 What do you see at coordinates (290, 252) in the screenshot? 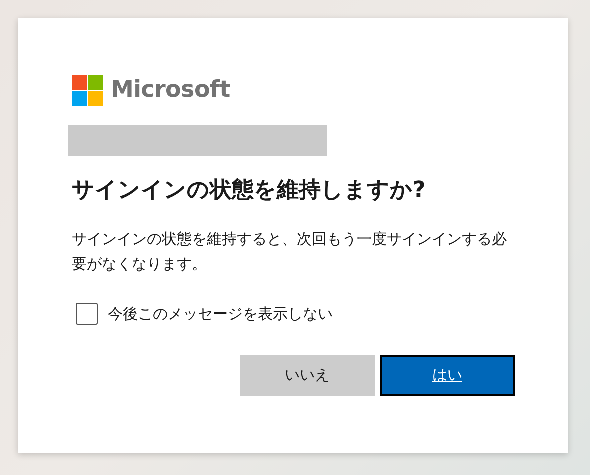
I see `description-text: サインインの状態を維持すると、次回もう一度サインインする必要がなくなります。` at bounding box center [290, 252].